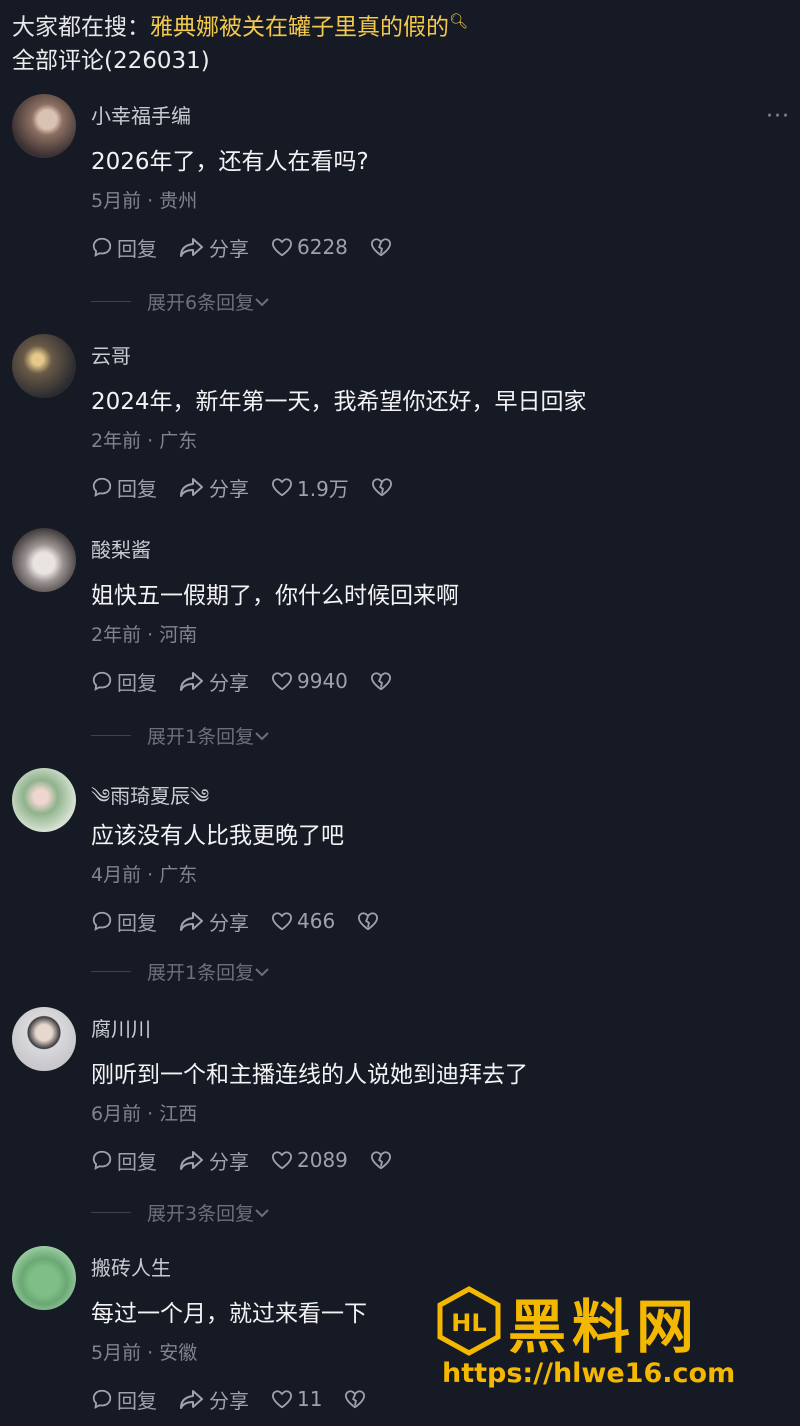  Describe the element at coordinates (131, 1266) in the screenshot. I see `comment-username: 搬砖人生` at that location.